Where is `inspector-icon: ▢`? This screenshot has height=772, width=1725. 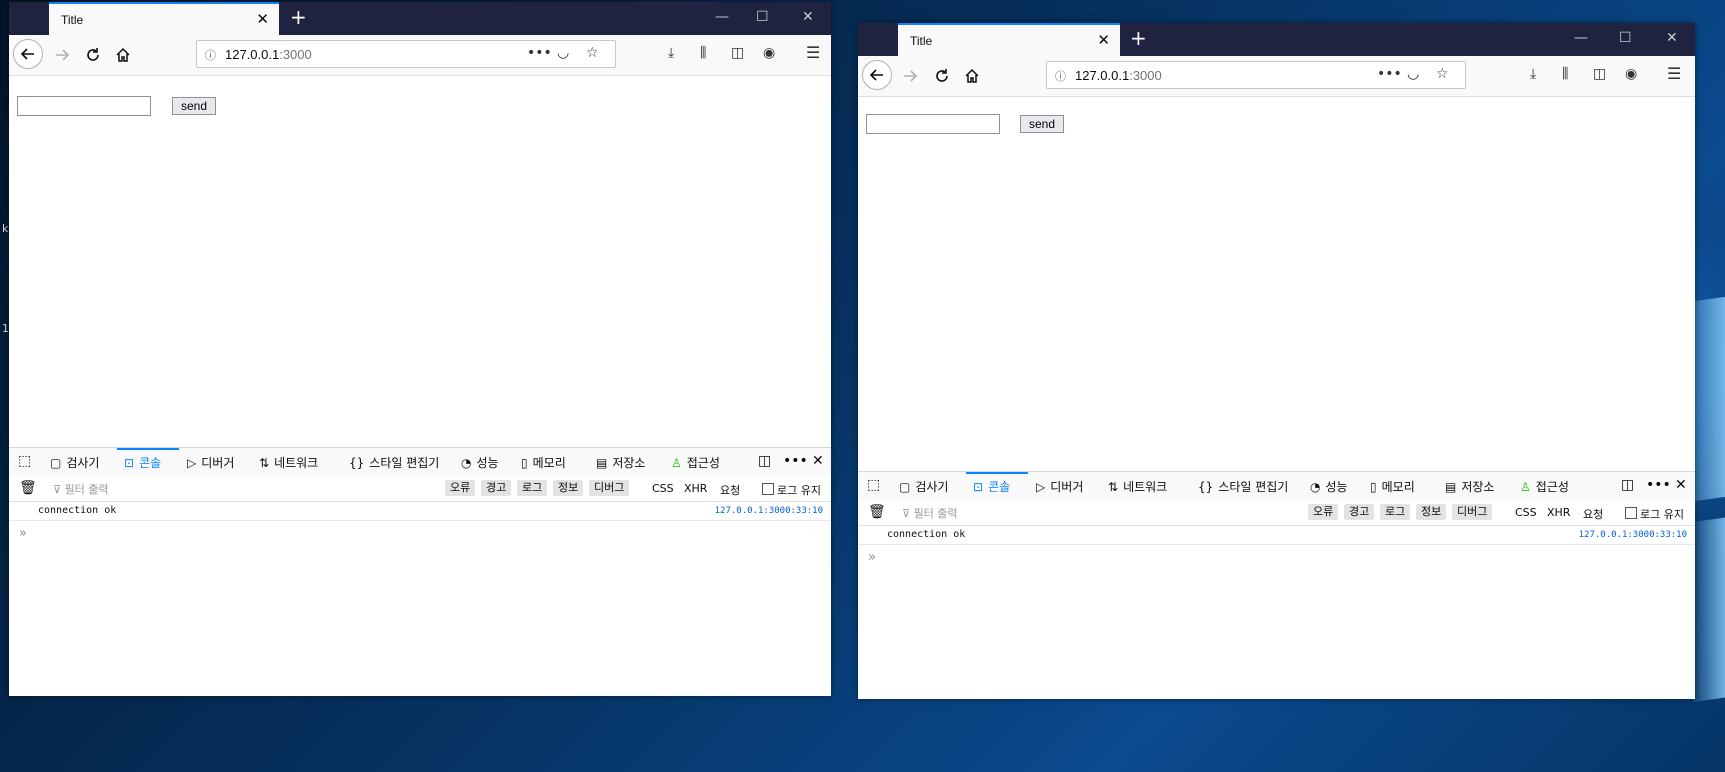
inspector-icon: ▢ is located at coordinates (56, 463).